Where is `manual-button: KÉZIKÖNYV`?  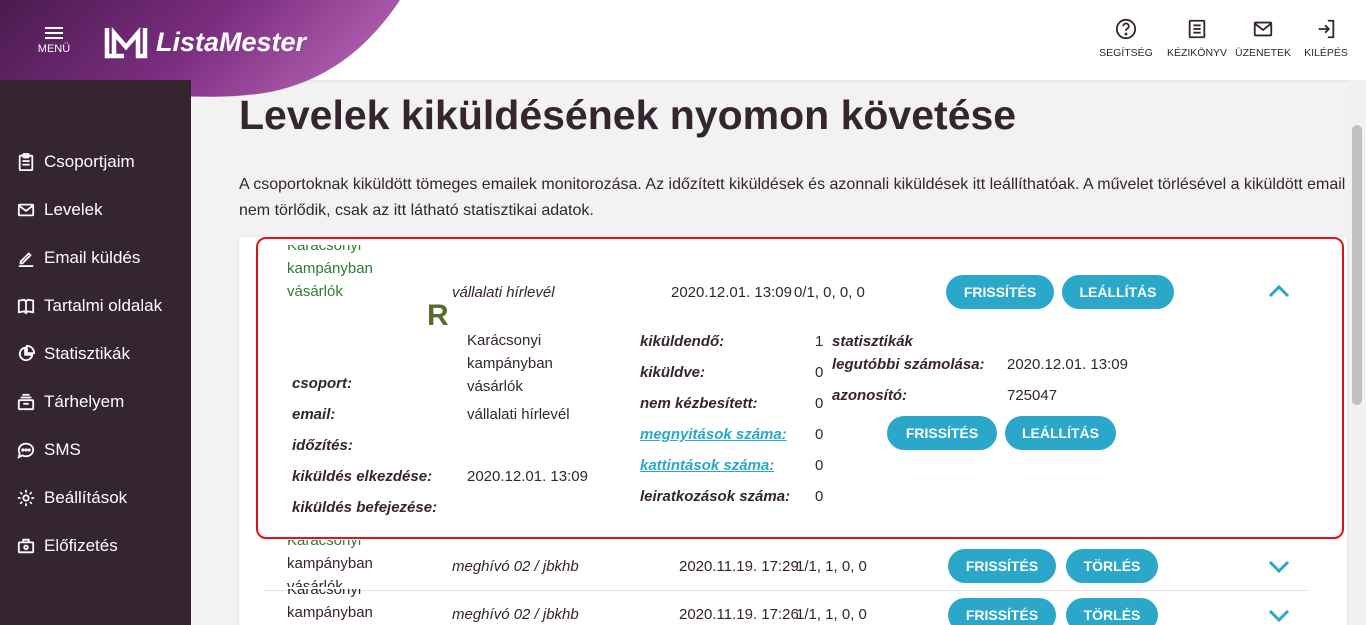 manual-button: KÉZIKÖNYV is located at coordinates (1197, 38).